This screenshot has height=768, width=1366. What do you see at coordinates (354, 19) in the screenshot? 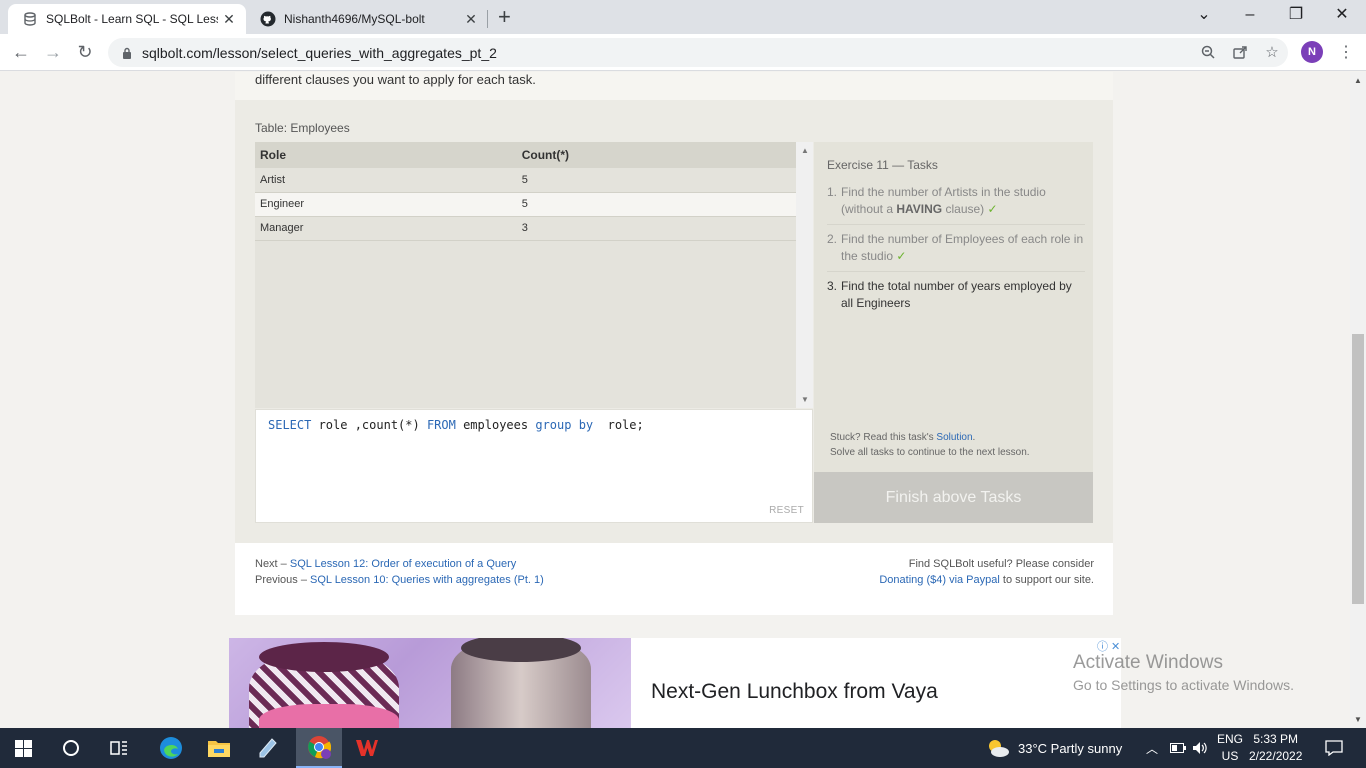
I see `tab-title: Nishanth4696/MySQL-bolt` at bounding box center [354, 19].